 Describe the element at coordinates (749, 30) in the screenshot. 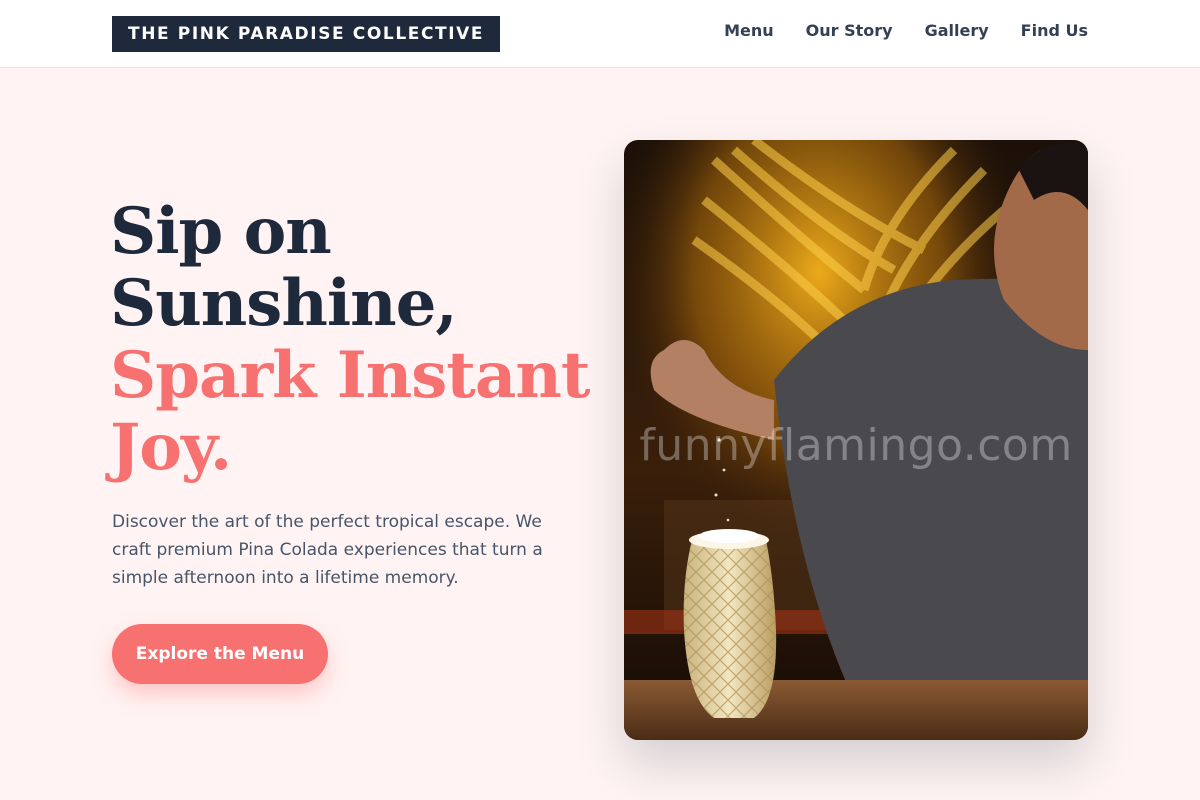

I see `nav-link-menu: Menu` at that location.